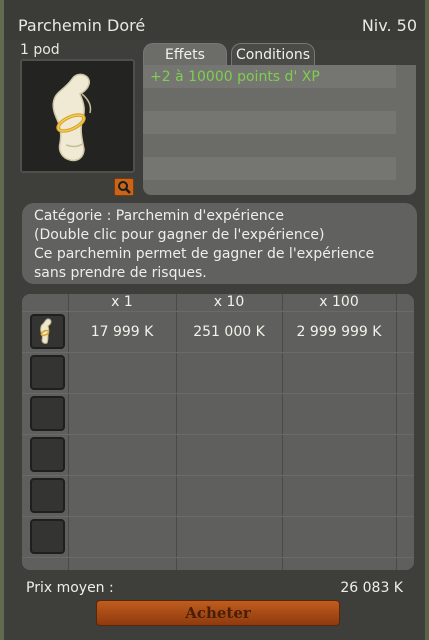 Image resolution: width=429 pixels, height=640 pixels. I want to click on item-weight: 1 pod, so click(40, 50).